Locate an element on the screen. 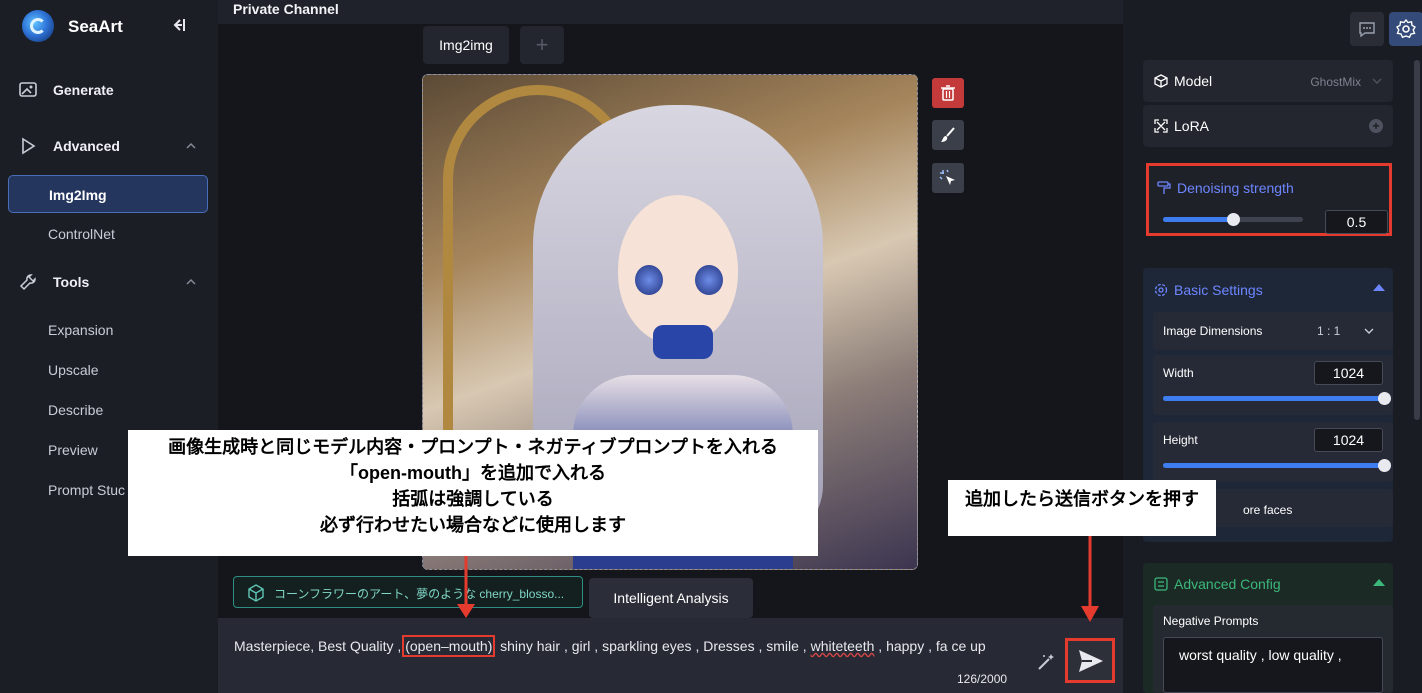 This screenshot has height=693, width=1422. negative-prompts-input: worst quality , low quality , is located at coordinates (1273, 665).